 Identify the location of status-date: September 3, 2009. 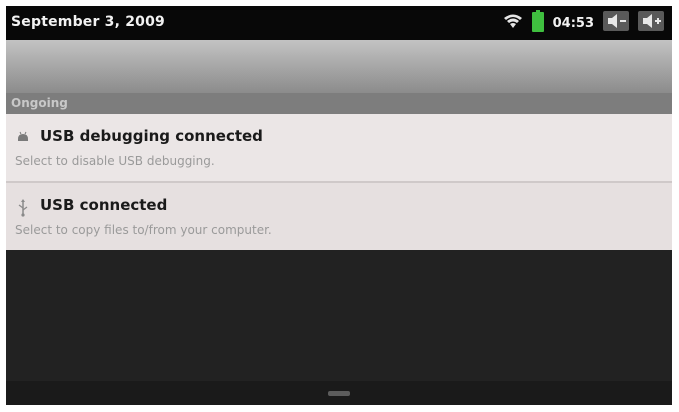
(88, 22).